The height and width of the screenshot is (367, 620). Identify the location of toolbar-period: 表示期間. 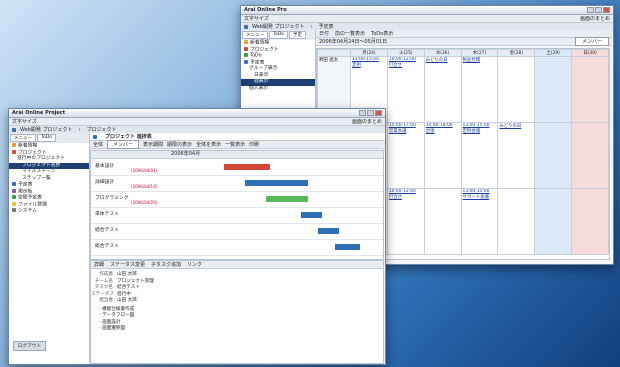
(153, 144).